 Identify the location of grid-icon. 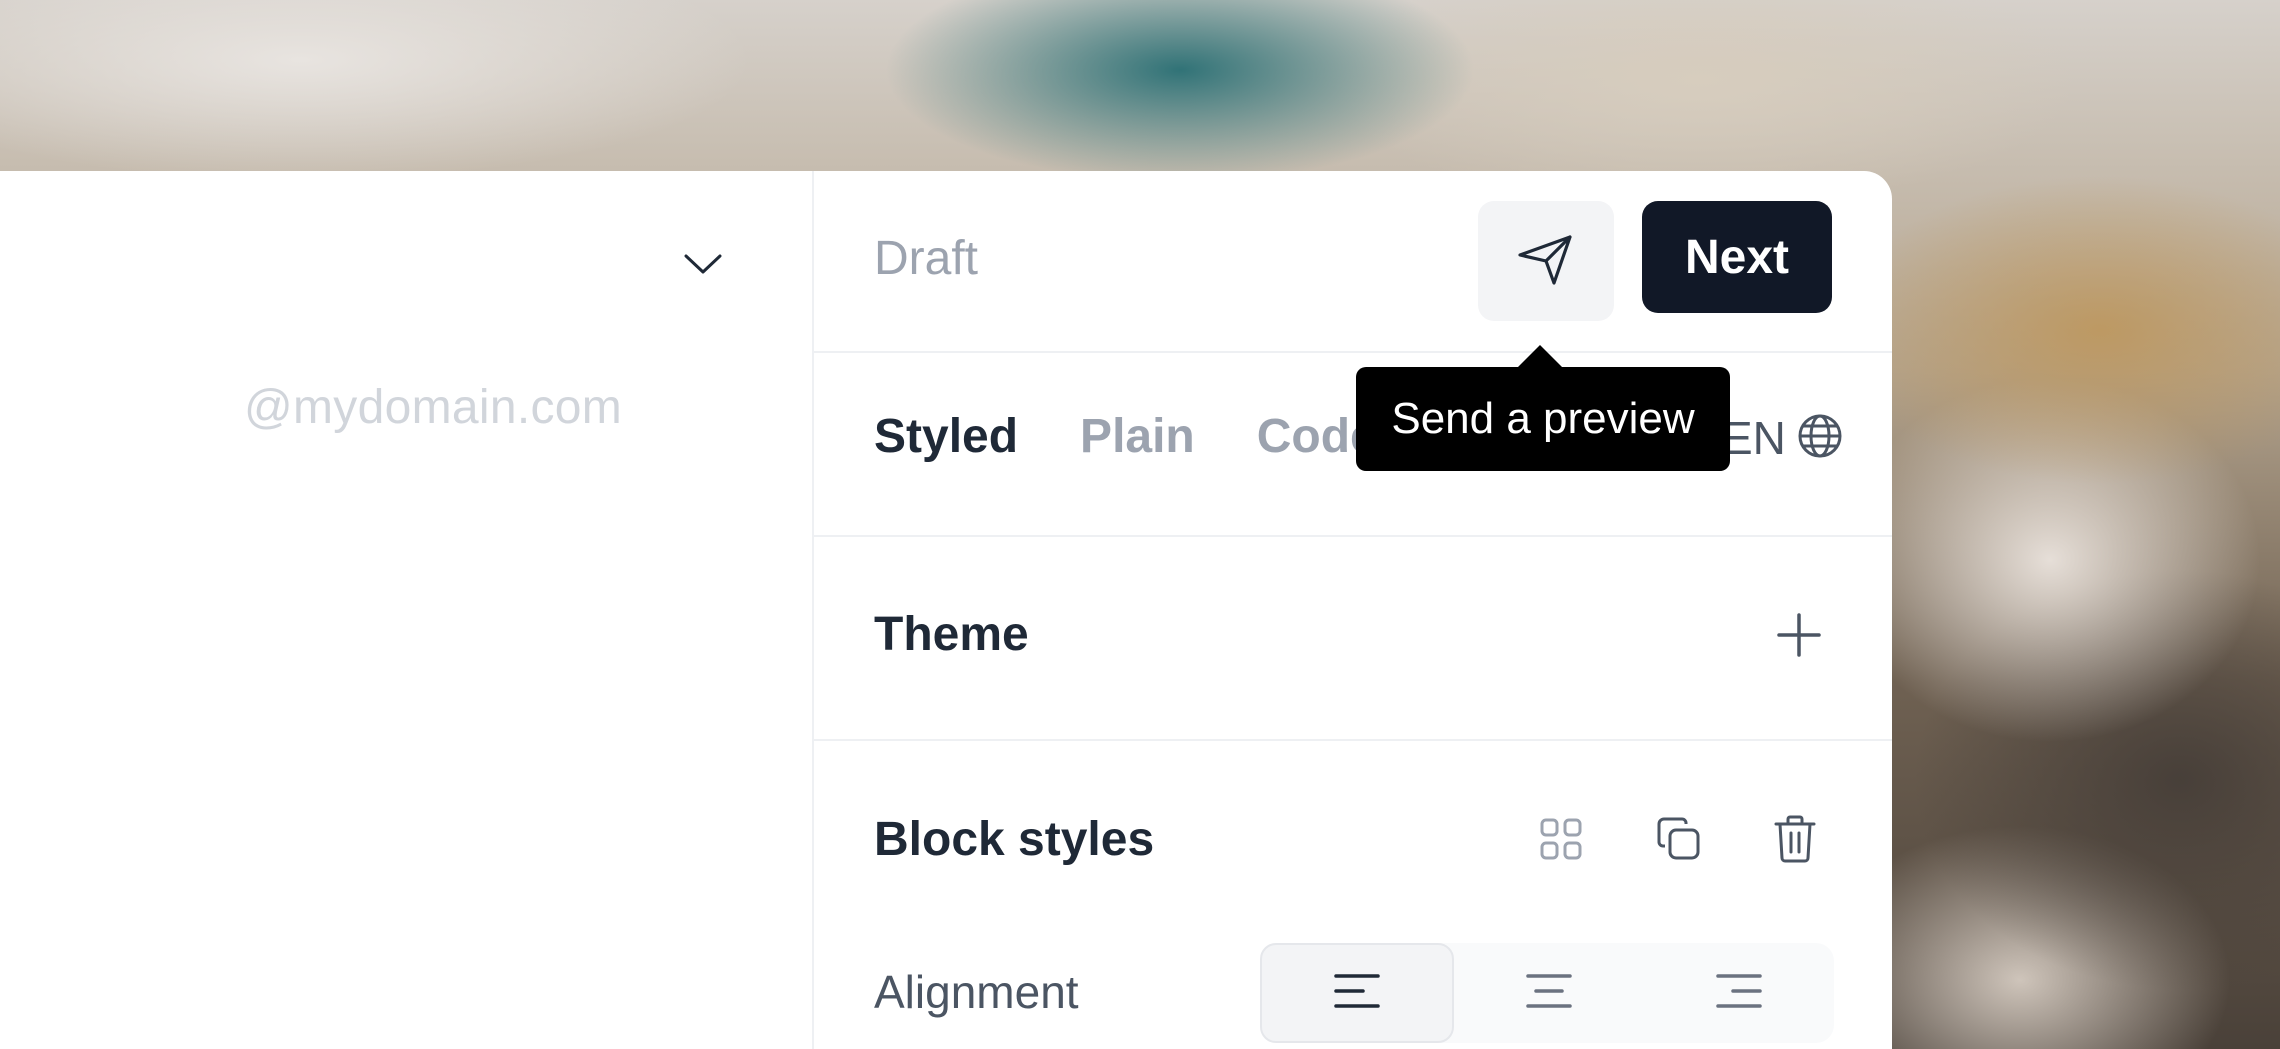
(1561, 839).